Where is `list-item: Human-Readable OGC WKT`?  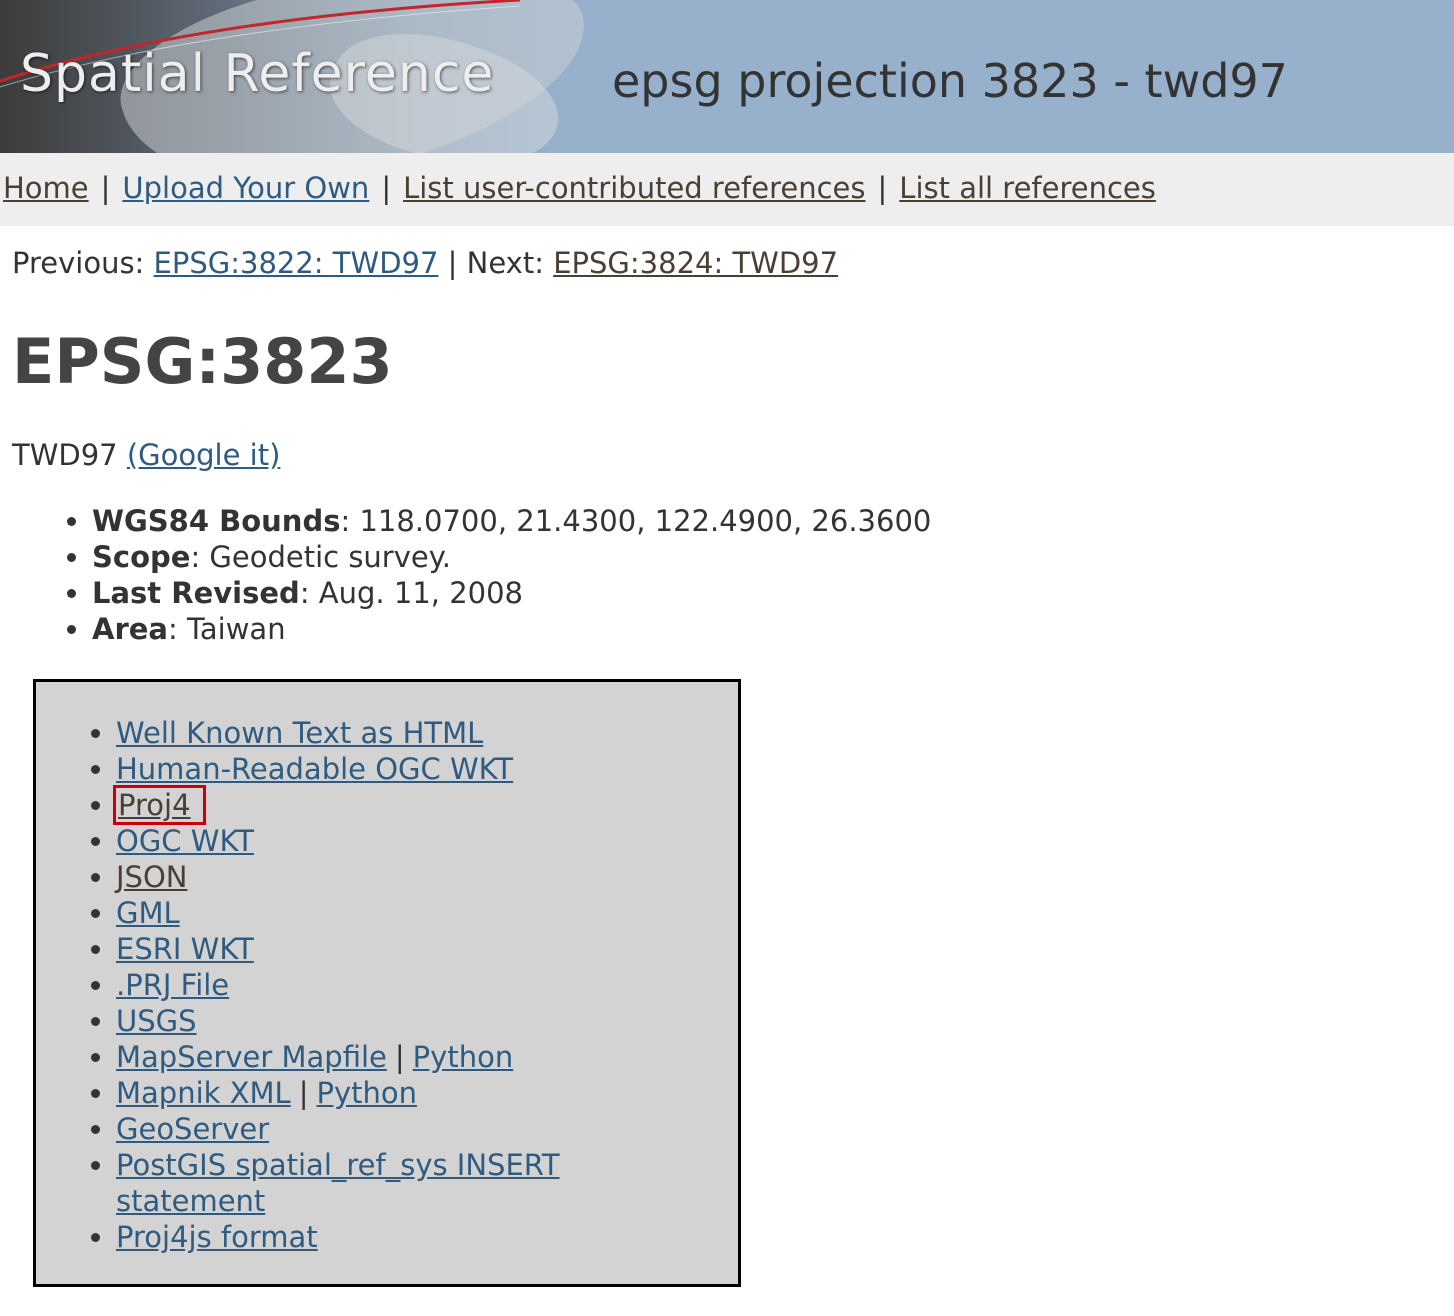
list-item: Human-Readable OGC WKT is located at coordinates (338, 769).